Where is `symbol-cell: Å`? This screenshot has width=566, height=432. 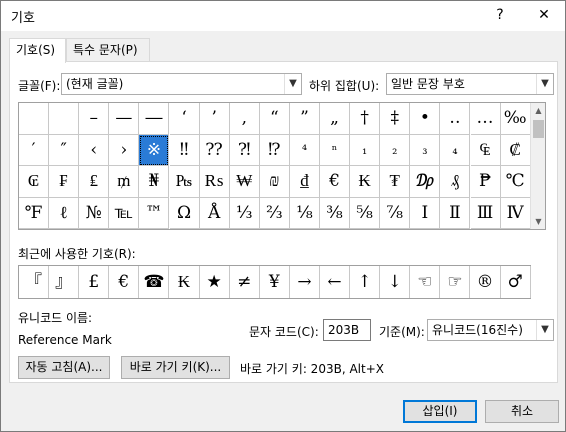
symbol-cell: Å is located at coordinates (214, 213).